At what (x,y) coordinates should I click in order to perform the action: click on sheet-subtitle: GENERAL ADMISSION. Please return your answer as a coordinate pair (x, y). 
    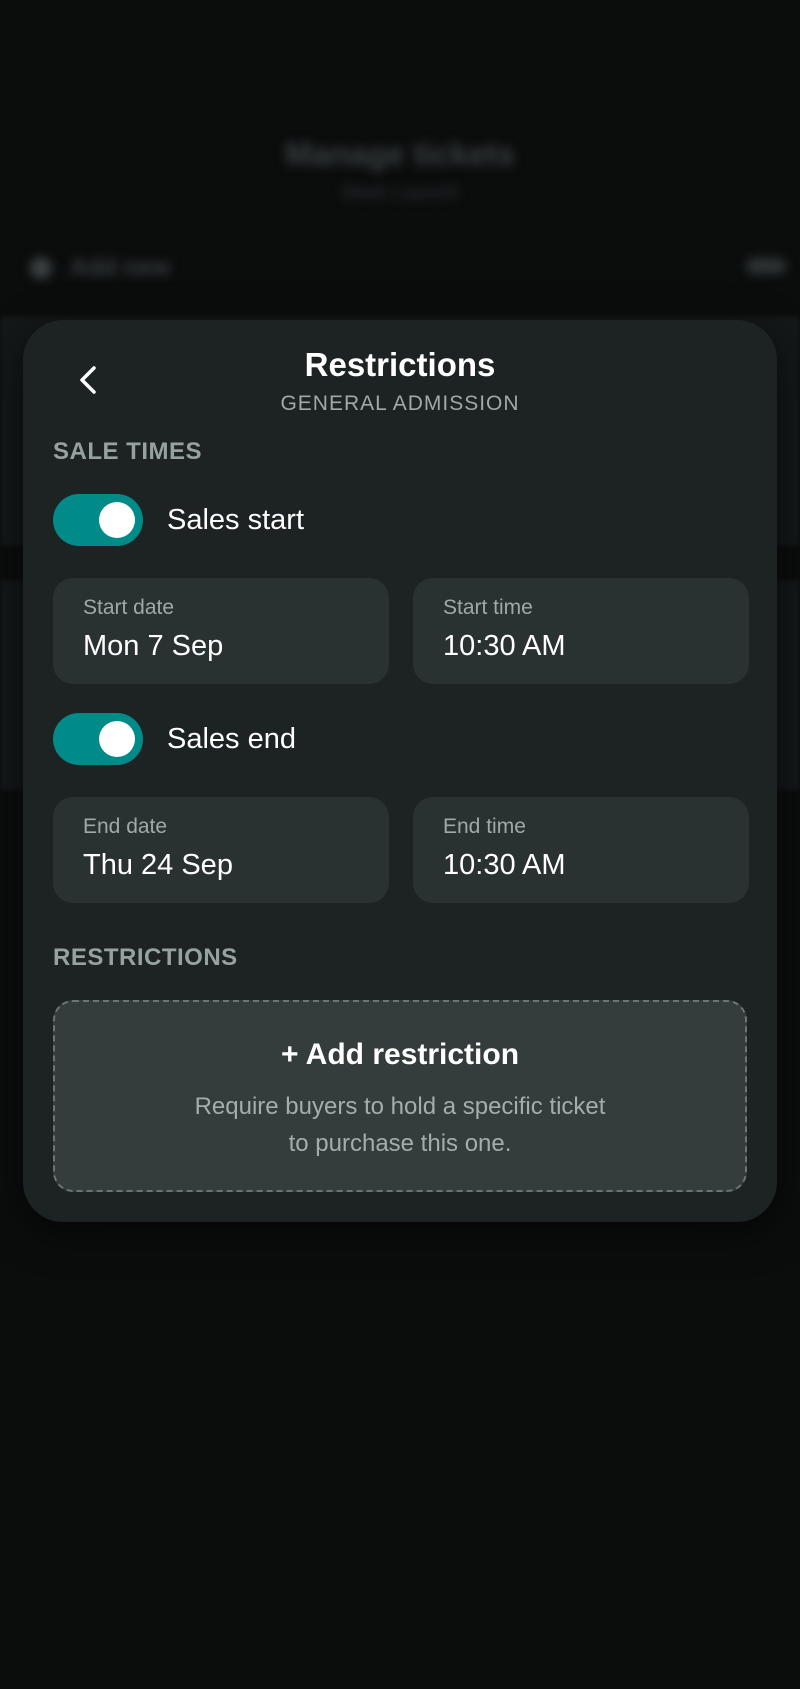
    Looking at the image, I should click on (400, 403).